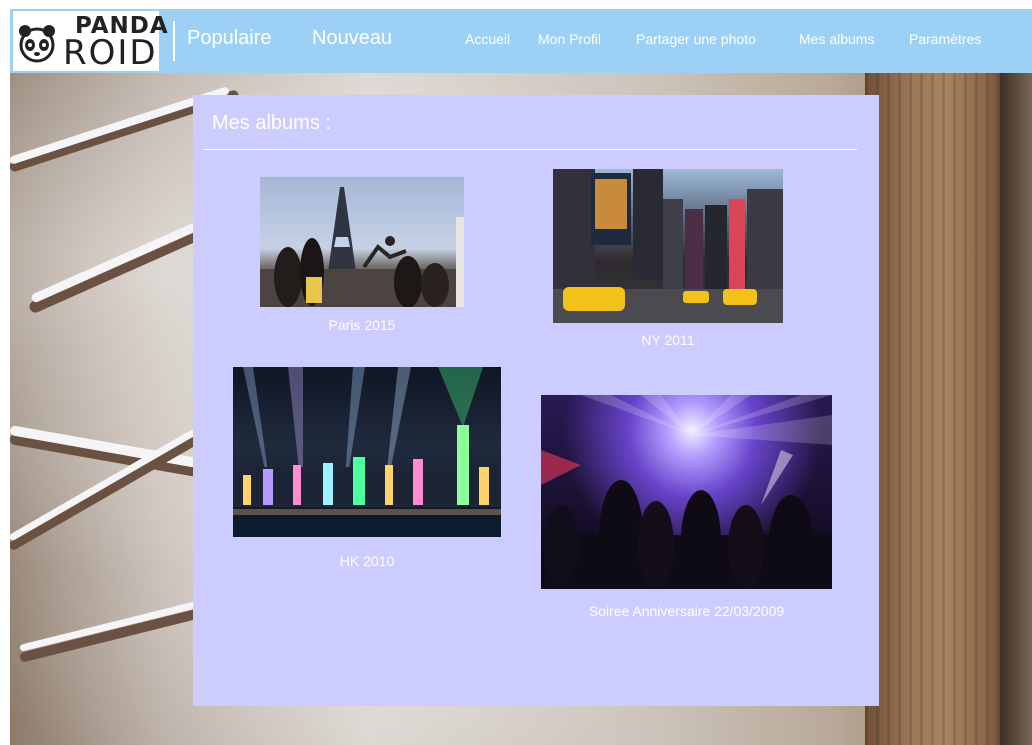 Image resolution: width=1032 pixels, height=745 pixels. What do you see at coordinates (362, 325) in the screenshot?
I see `album-caption: Paris 2015` at bounding box center [362, 325].